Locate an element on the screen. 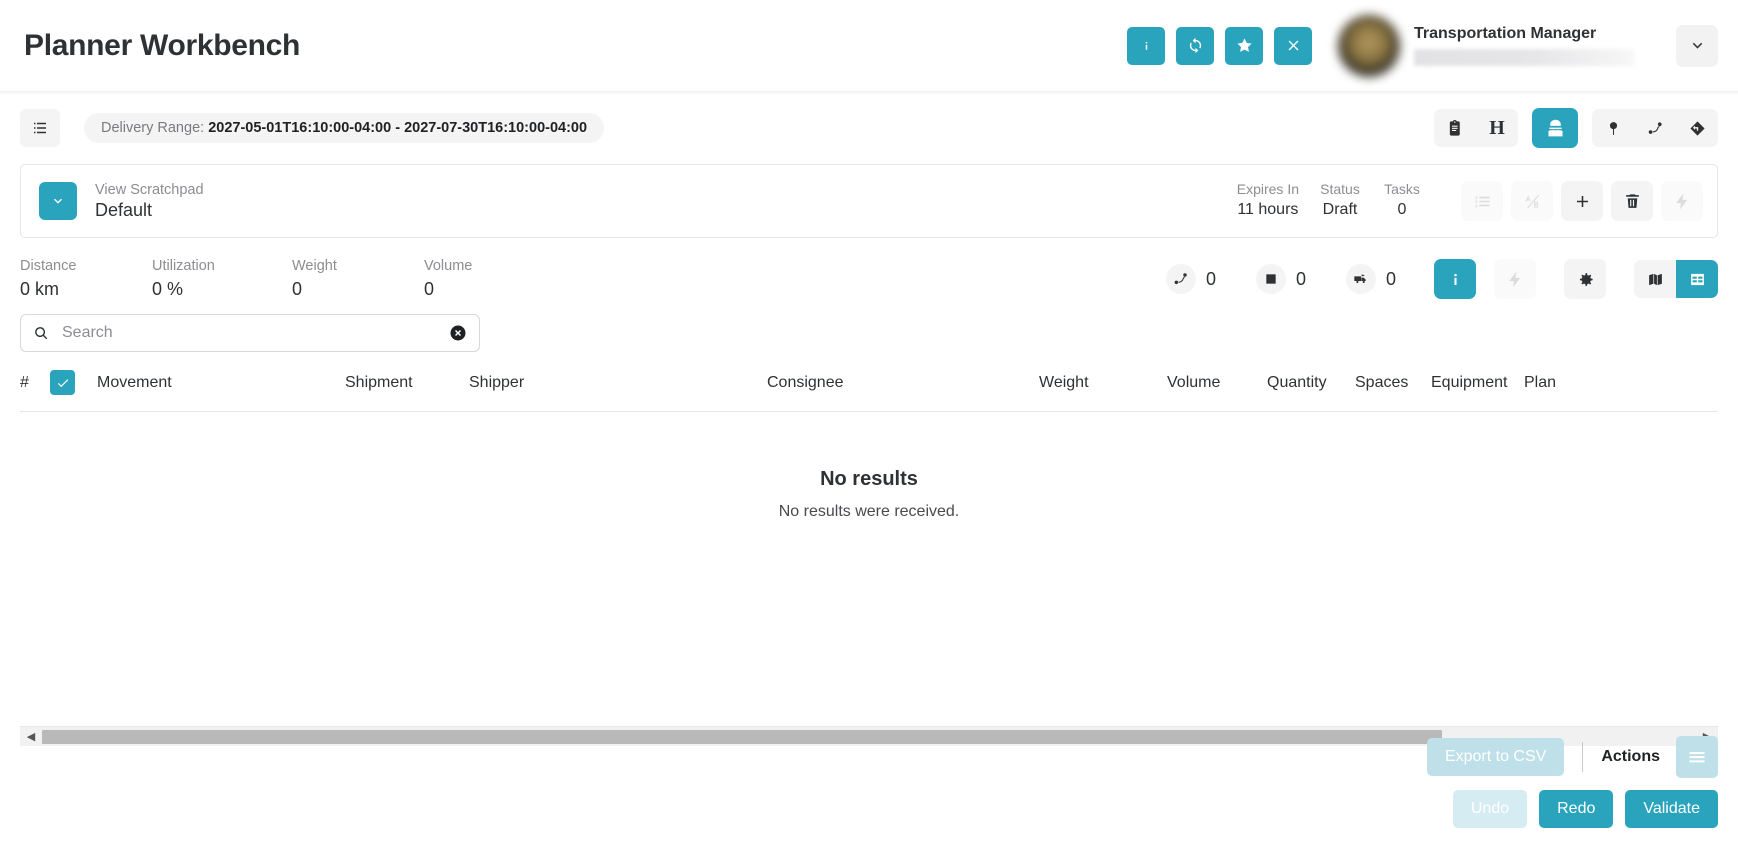 The image size is (1738, 858). info-icon is located at coordinates (1146, 45).